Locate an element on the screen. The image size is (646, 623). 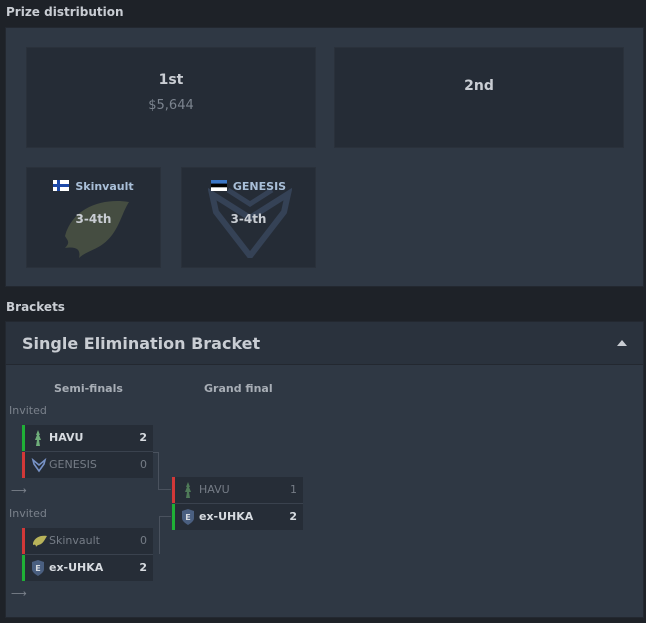
prize-team-genesis: GENESIS 3-4th is located at coordinates (248, 217).